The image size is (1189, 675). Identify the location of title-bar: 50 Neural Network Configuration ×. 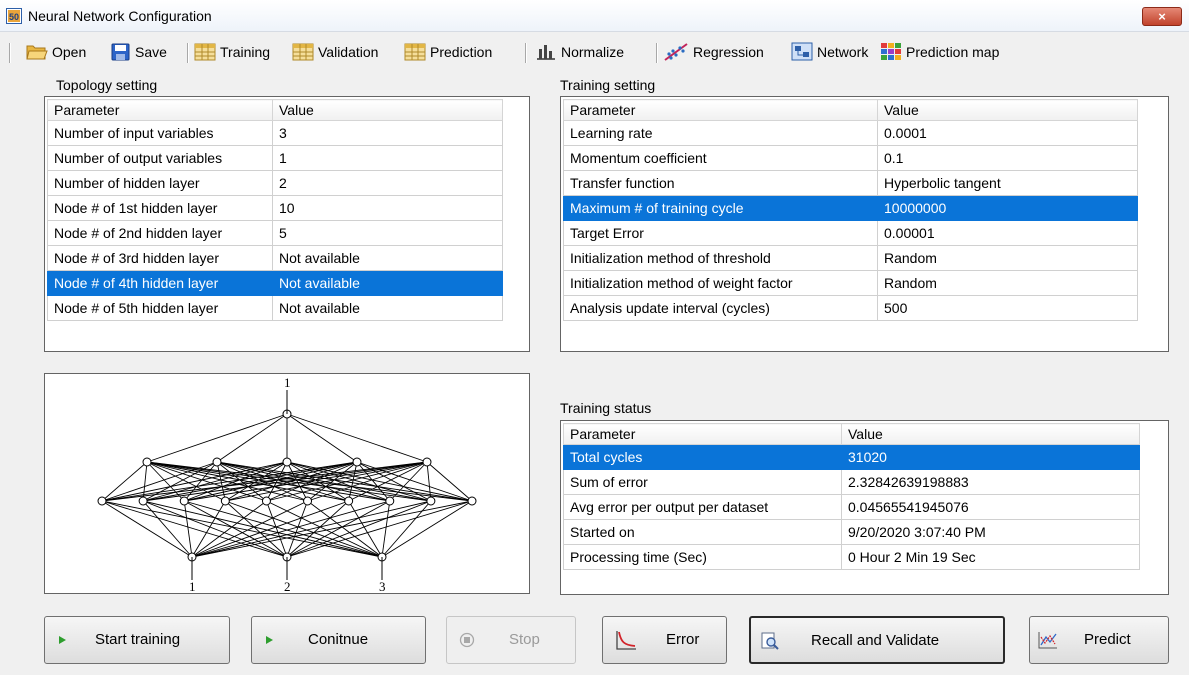
(594, 16).